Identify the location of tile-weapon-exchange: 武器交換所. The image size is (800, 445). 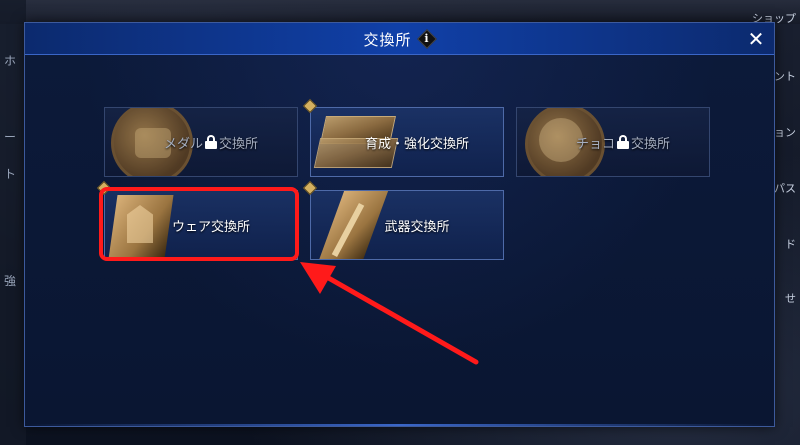
(407, 225).